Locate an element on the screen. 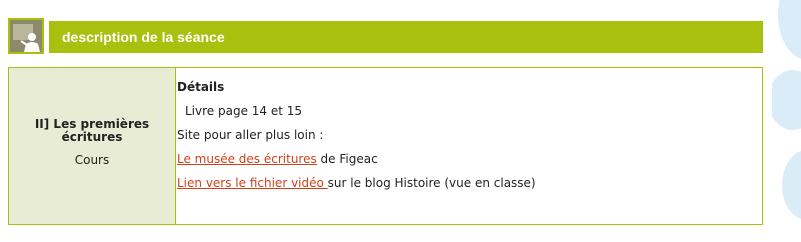 This screenshot has height=242, width=801. background-decoration is located at coordinates (786, 121).